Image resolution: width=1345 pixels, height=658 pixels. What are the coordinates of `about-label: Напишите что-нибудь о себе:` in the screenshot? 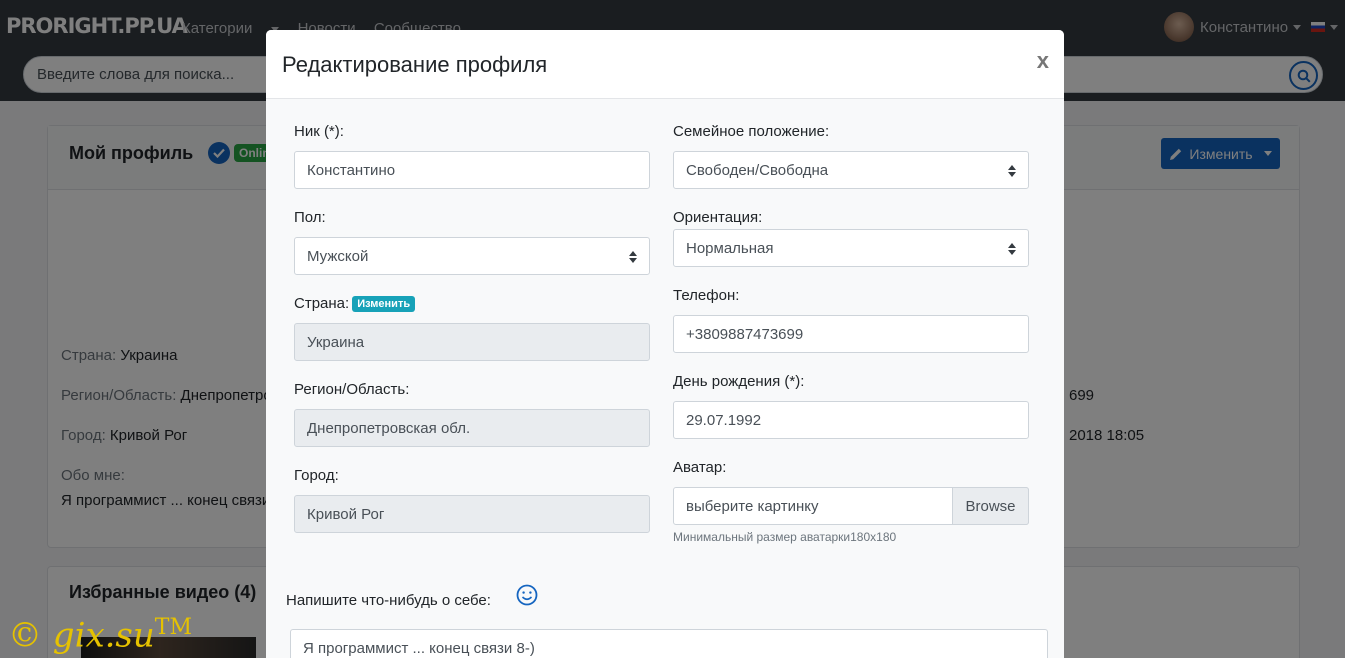 It's located at (388, 600).